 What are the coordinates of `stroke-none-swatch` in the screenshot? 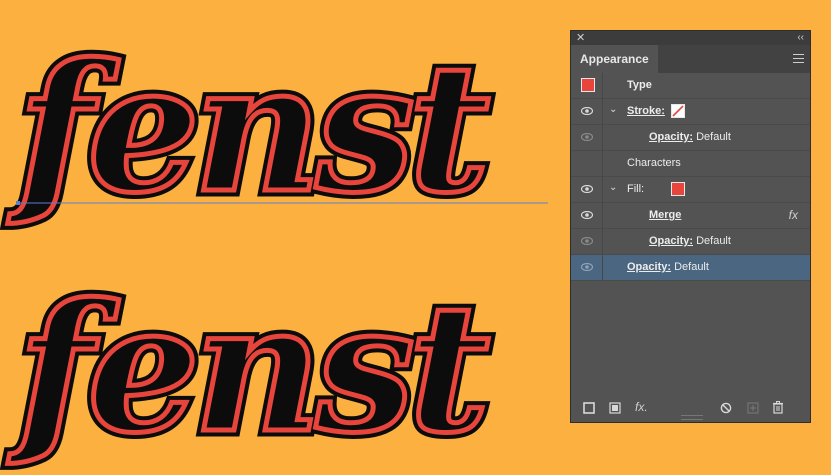 It's located at (678, 111).